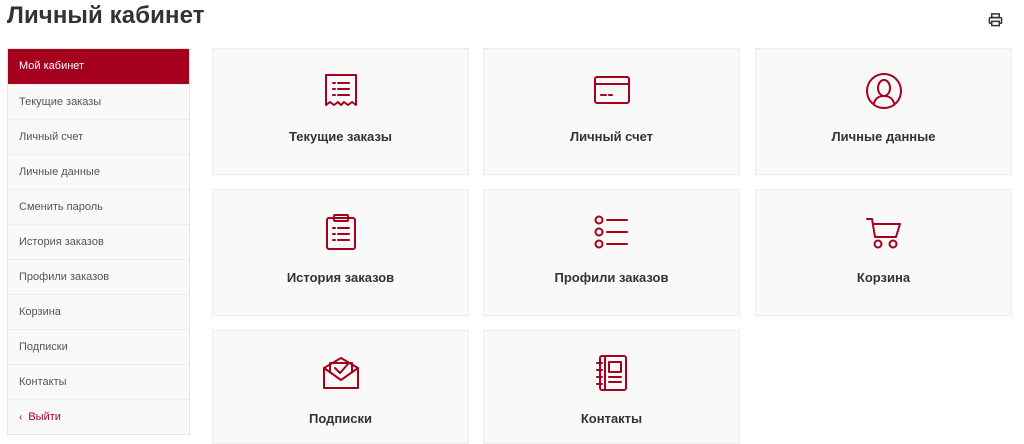 This screenshot has height=444, width=1024. I want to click on sidebar-item-label: Корзина, so click(40, 312).